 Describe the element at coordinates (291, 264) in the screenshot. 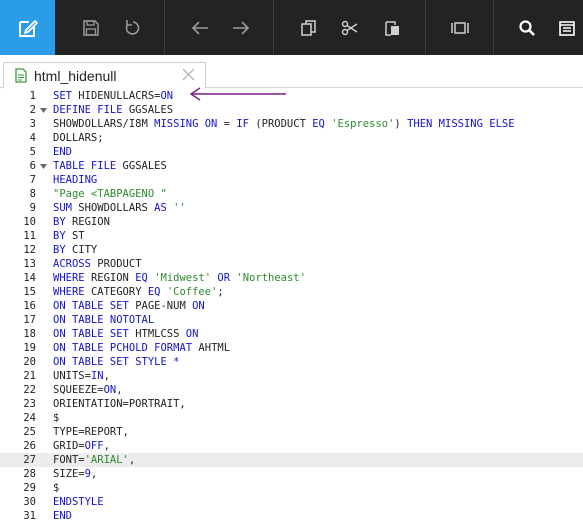

I see `code-line: 13 ACROSS PRODUCT` at that location.